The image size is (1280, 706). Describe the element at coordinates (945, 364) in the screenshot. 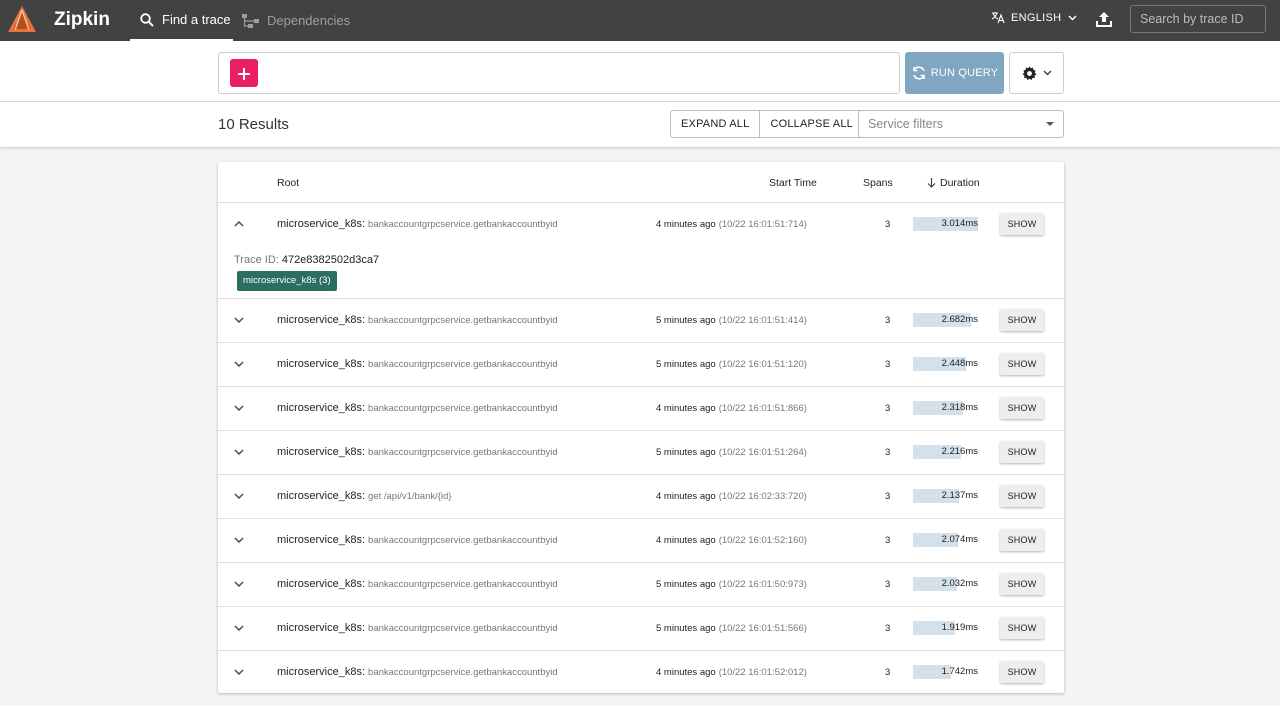

I see `duration-cell: 2.448ms` at that location.